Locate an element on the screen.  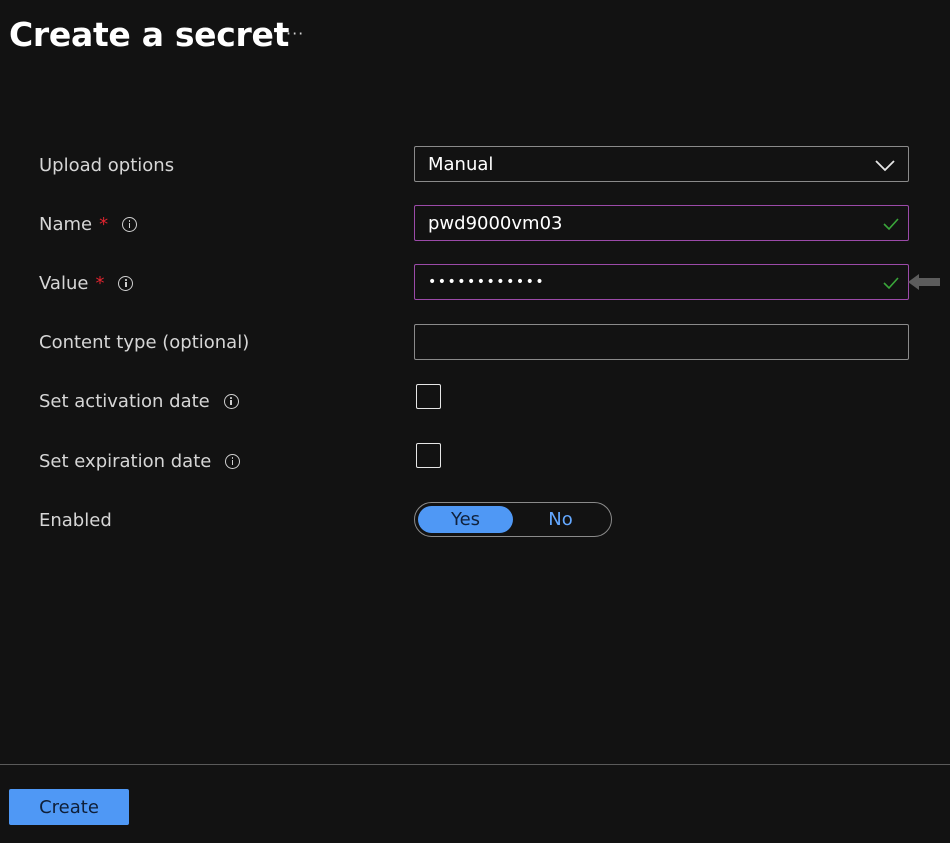
more-options-button: ··· is located at coordinates (295, 34).